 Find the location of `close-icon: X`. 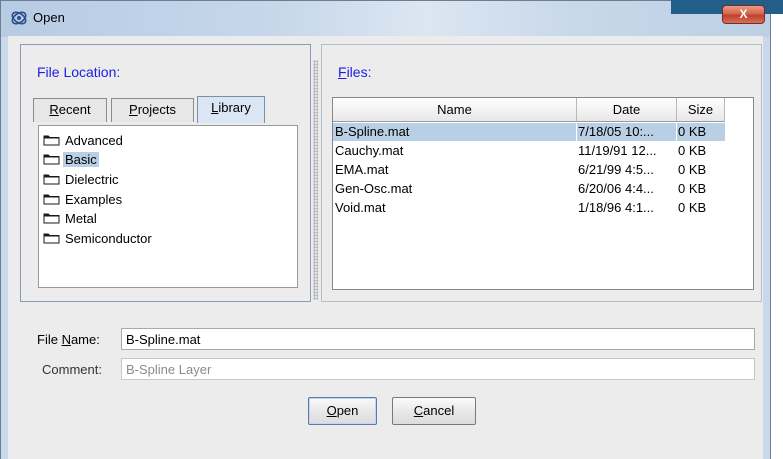

close-icon: X is located at coordinates (743, 14).